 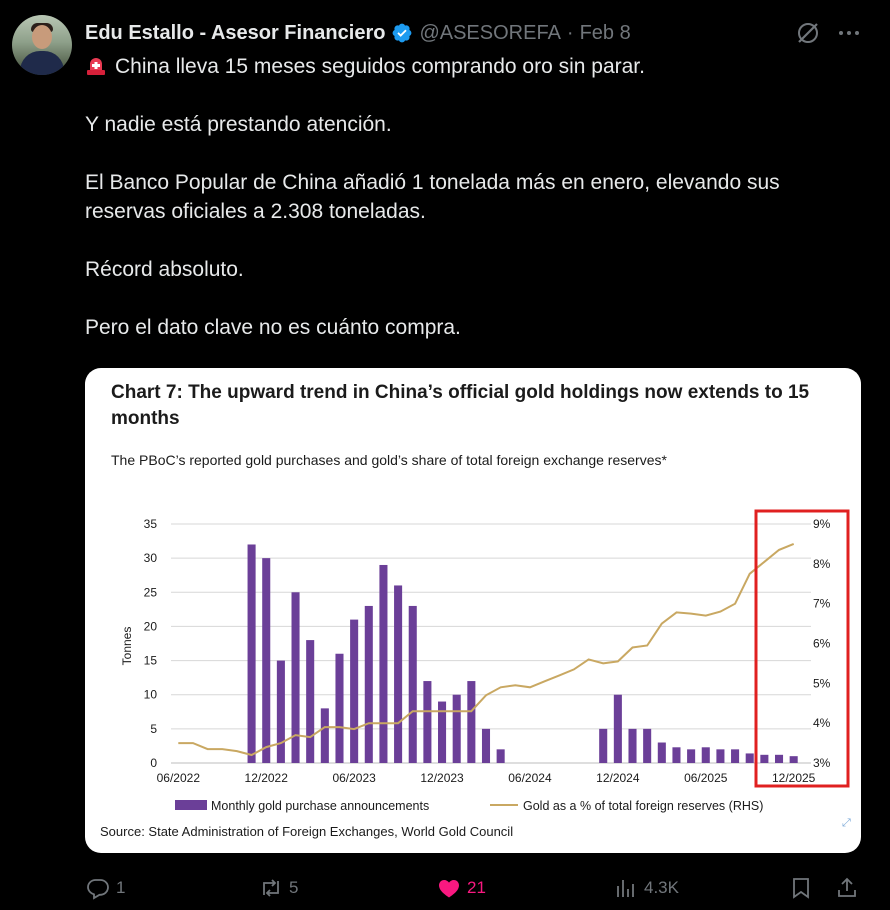 I want to click on share-button, so click(x=850, y=888).